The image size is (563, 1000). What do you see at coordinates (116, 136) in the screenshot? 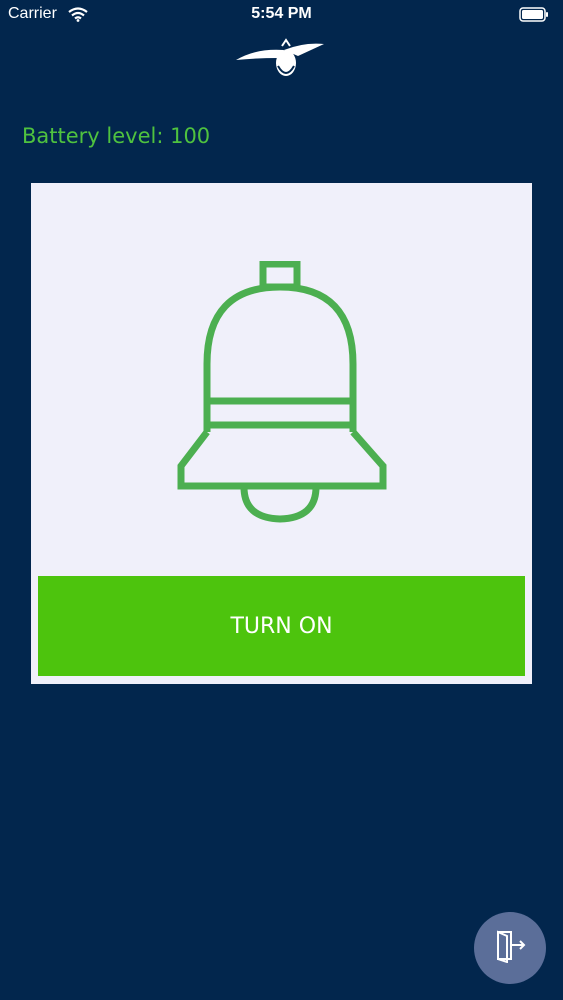
I see `battery-level-label: Battery level: 100` at bounding box center [116, 136].